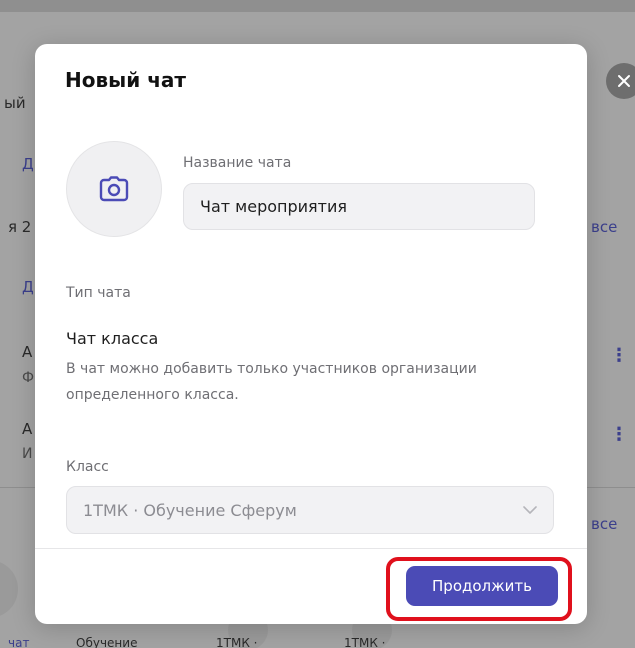 This screenshot has width=635, height=648. I want to click on close-icon, so click(624, 81).